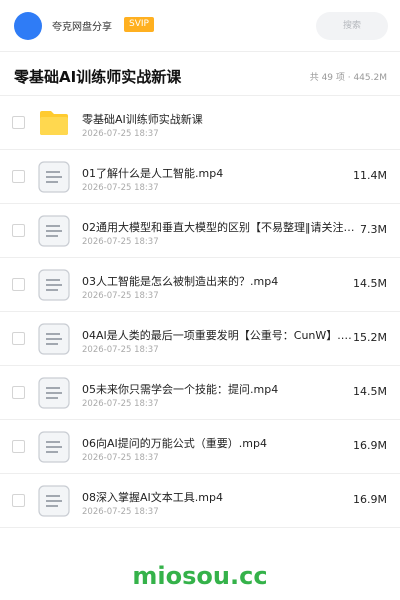 The width and height of the screenshot is (400, 600). What do you see at coordinates (221, 281) in the screenshot?
I see `item-name: 03人工智能是怎么被制造出来的？.mp4` at bounding box center [221, 281].